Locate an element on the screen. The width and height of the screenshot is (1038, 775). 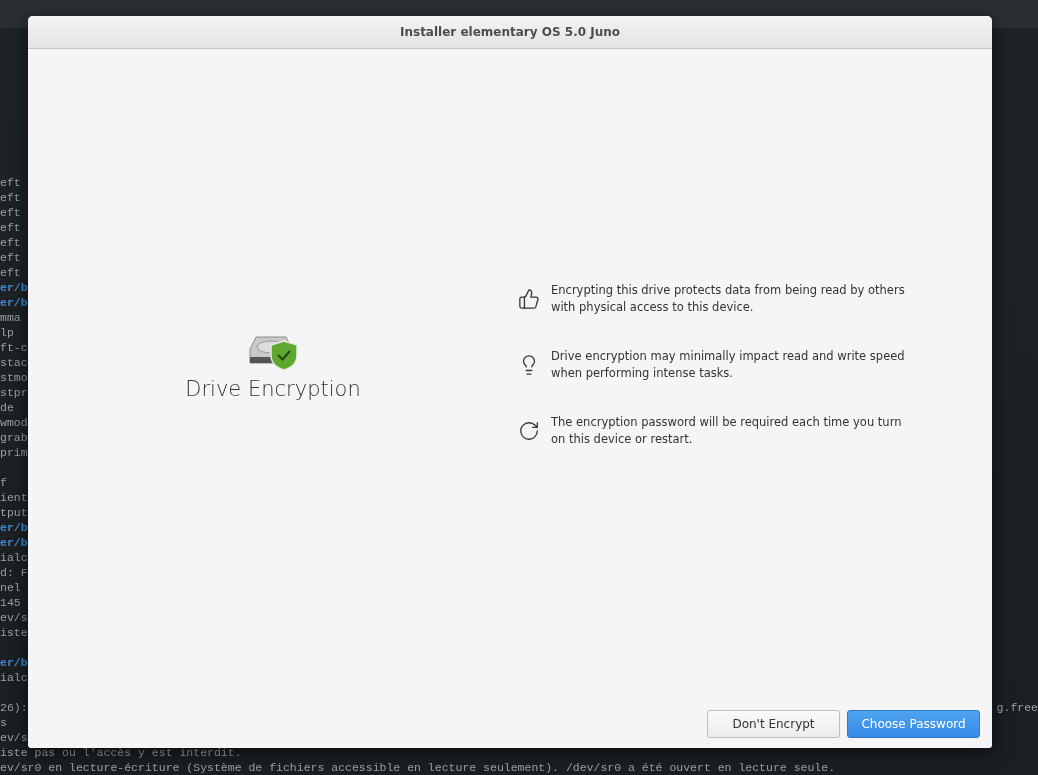
terminal-text: nel is located at coordinates (10, 587).